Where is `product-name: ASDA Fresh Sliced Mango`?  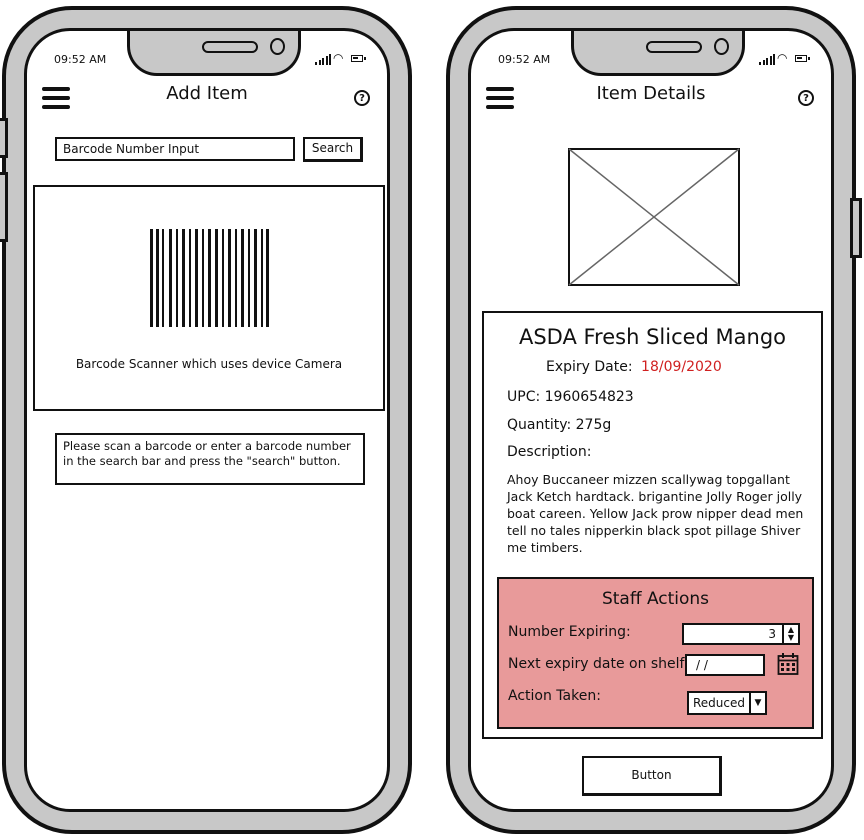 product-name: ASDA Fresh Sliced Mango is located at coordinates (652, 337).